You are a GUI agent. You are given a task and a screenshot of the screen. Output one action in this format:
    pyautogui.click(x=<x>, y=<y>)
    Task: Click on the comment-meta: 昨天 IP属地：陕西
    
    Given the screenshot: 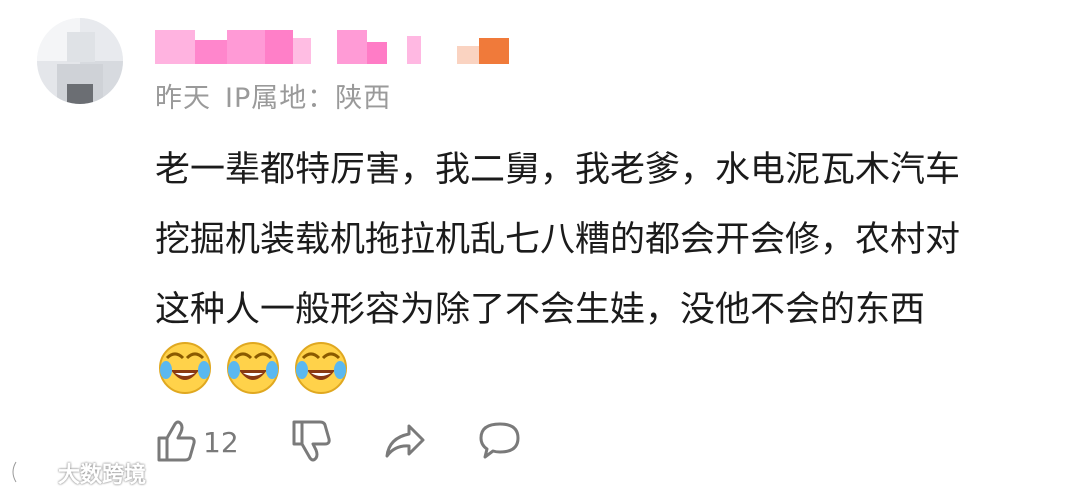 What is the action you would take?
    pyautogui.click(x=280, y=95)
    